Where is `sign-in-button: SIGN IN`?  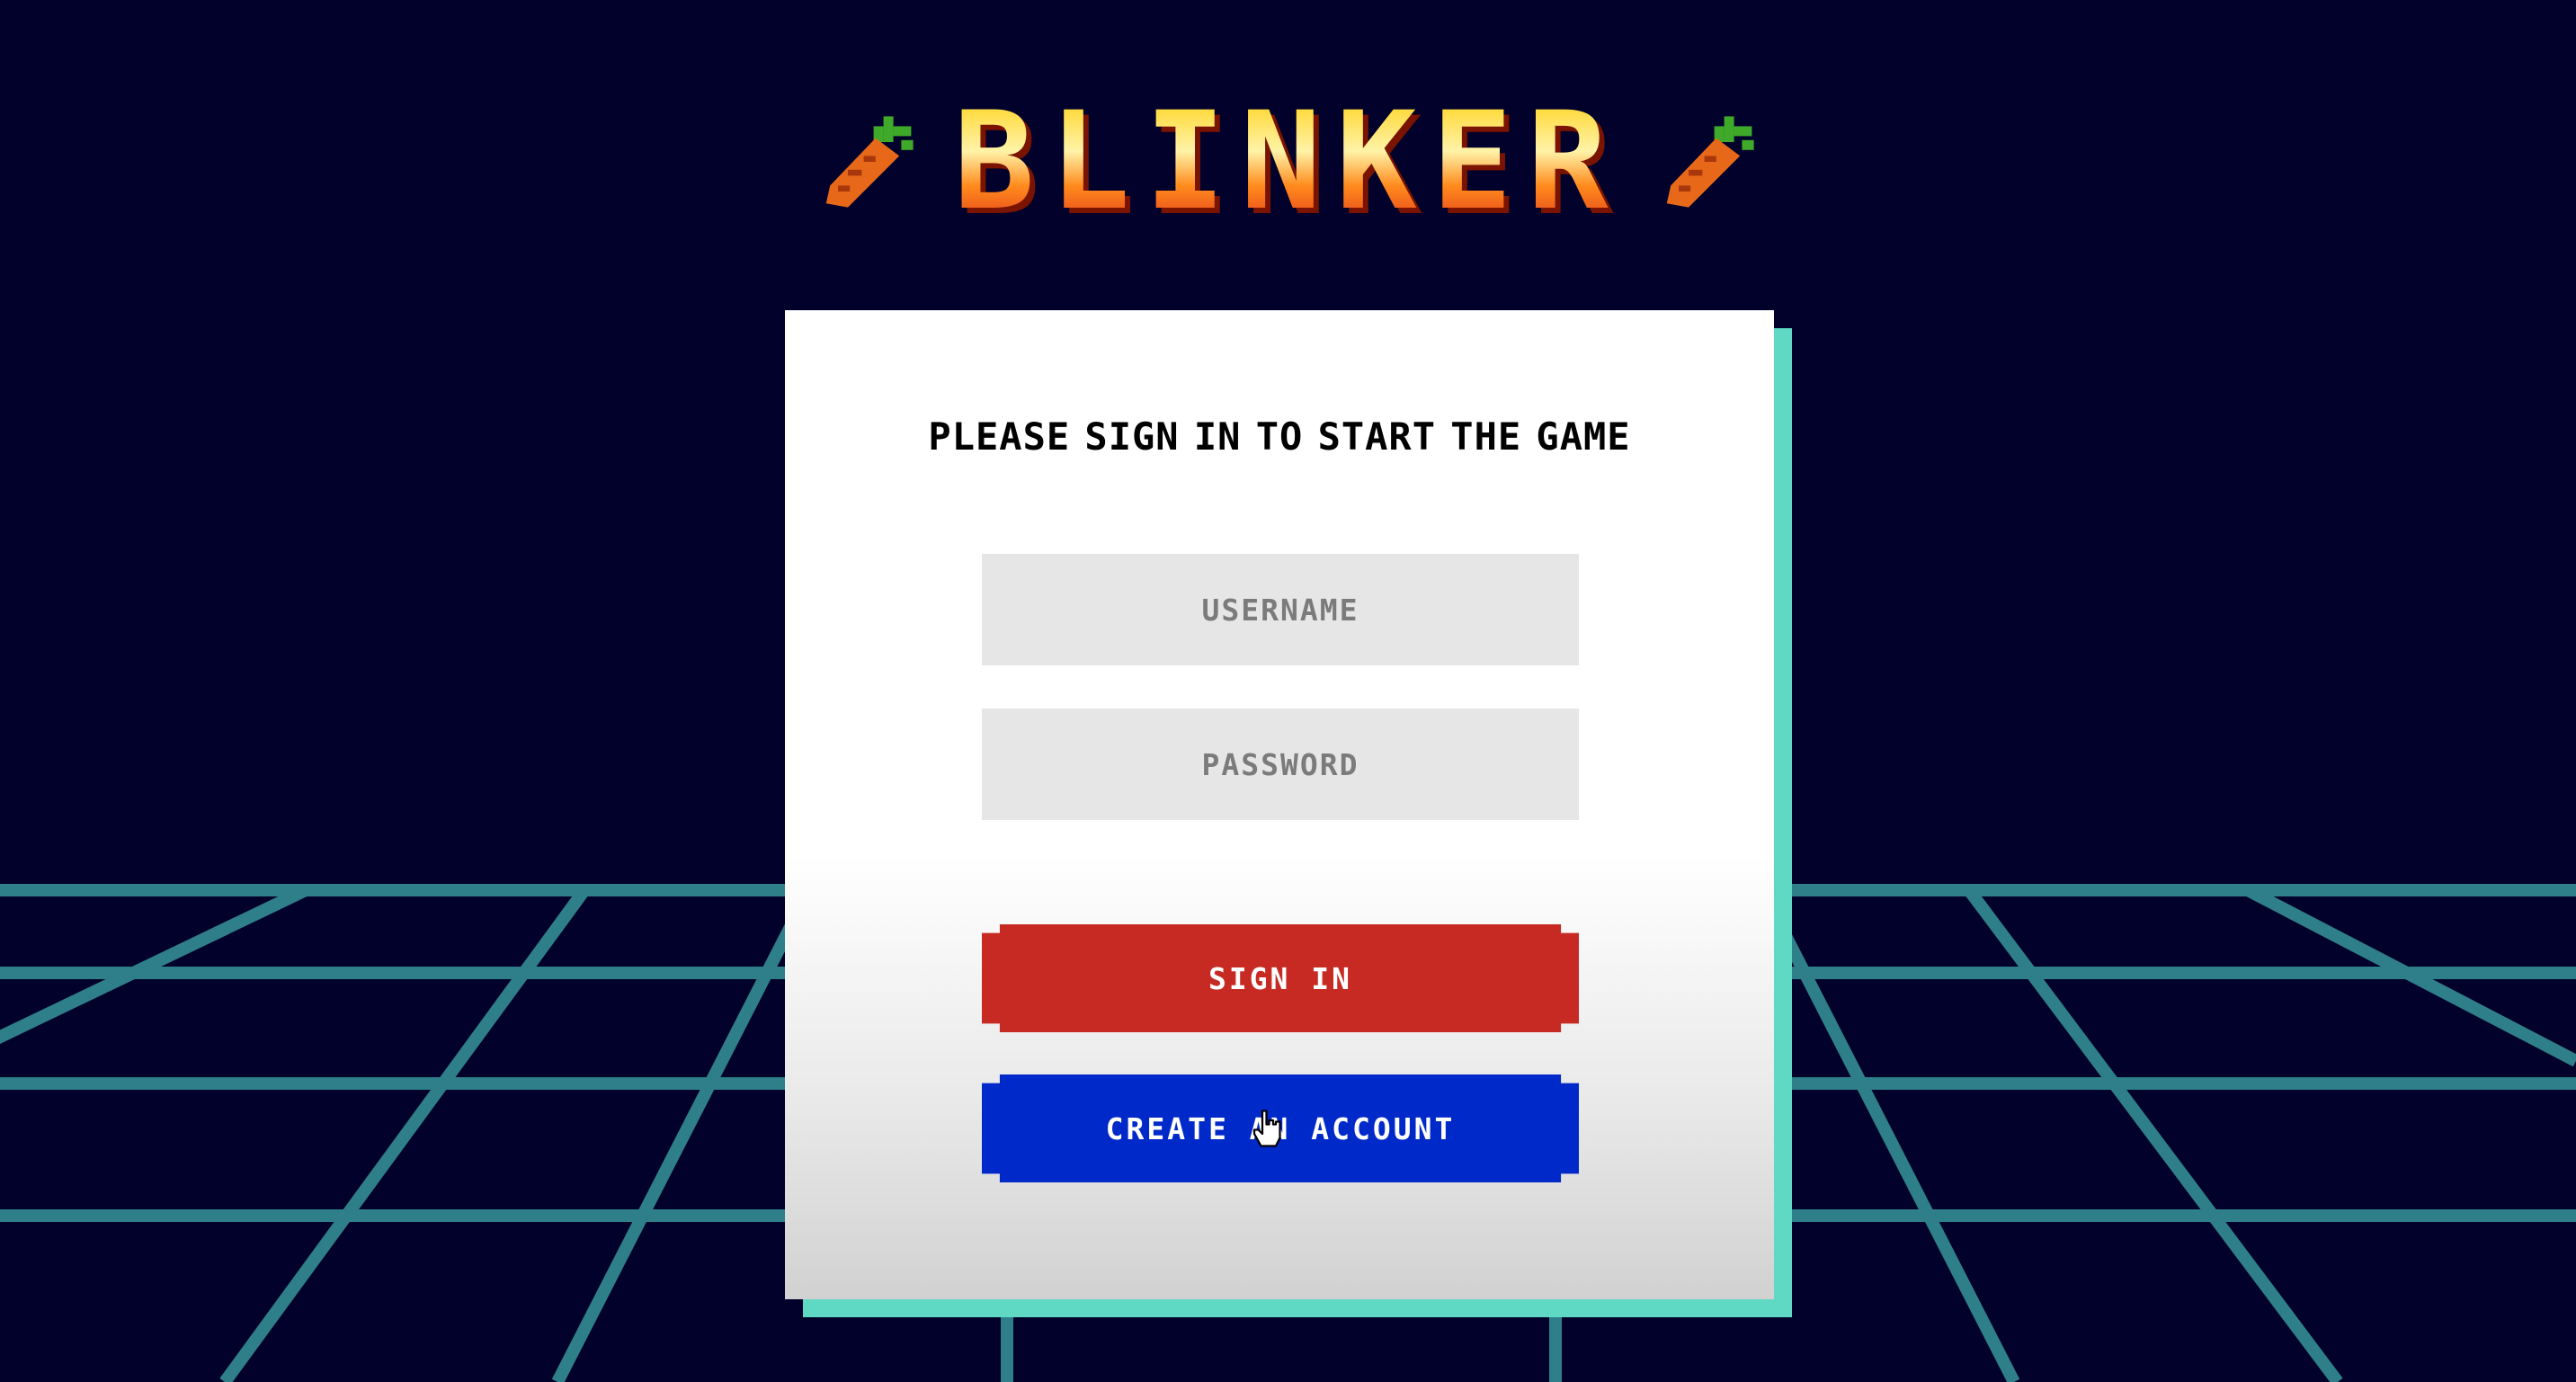
sign-in-button: SIGN IN is located at coordinates (1281, 978).